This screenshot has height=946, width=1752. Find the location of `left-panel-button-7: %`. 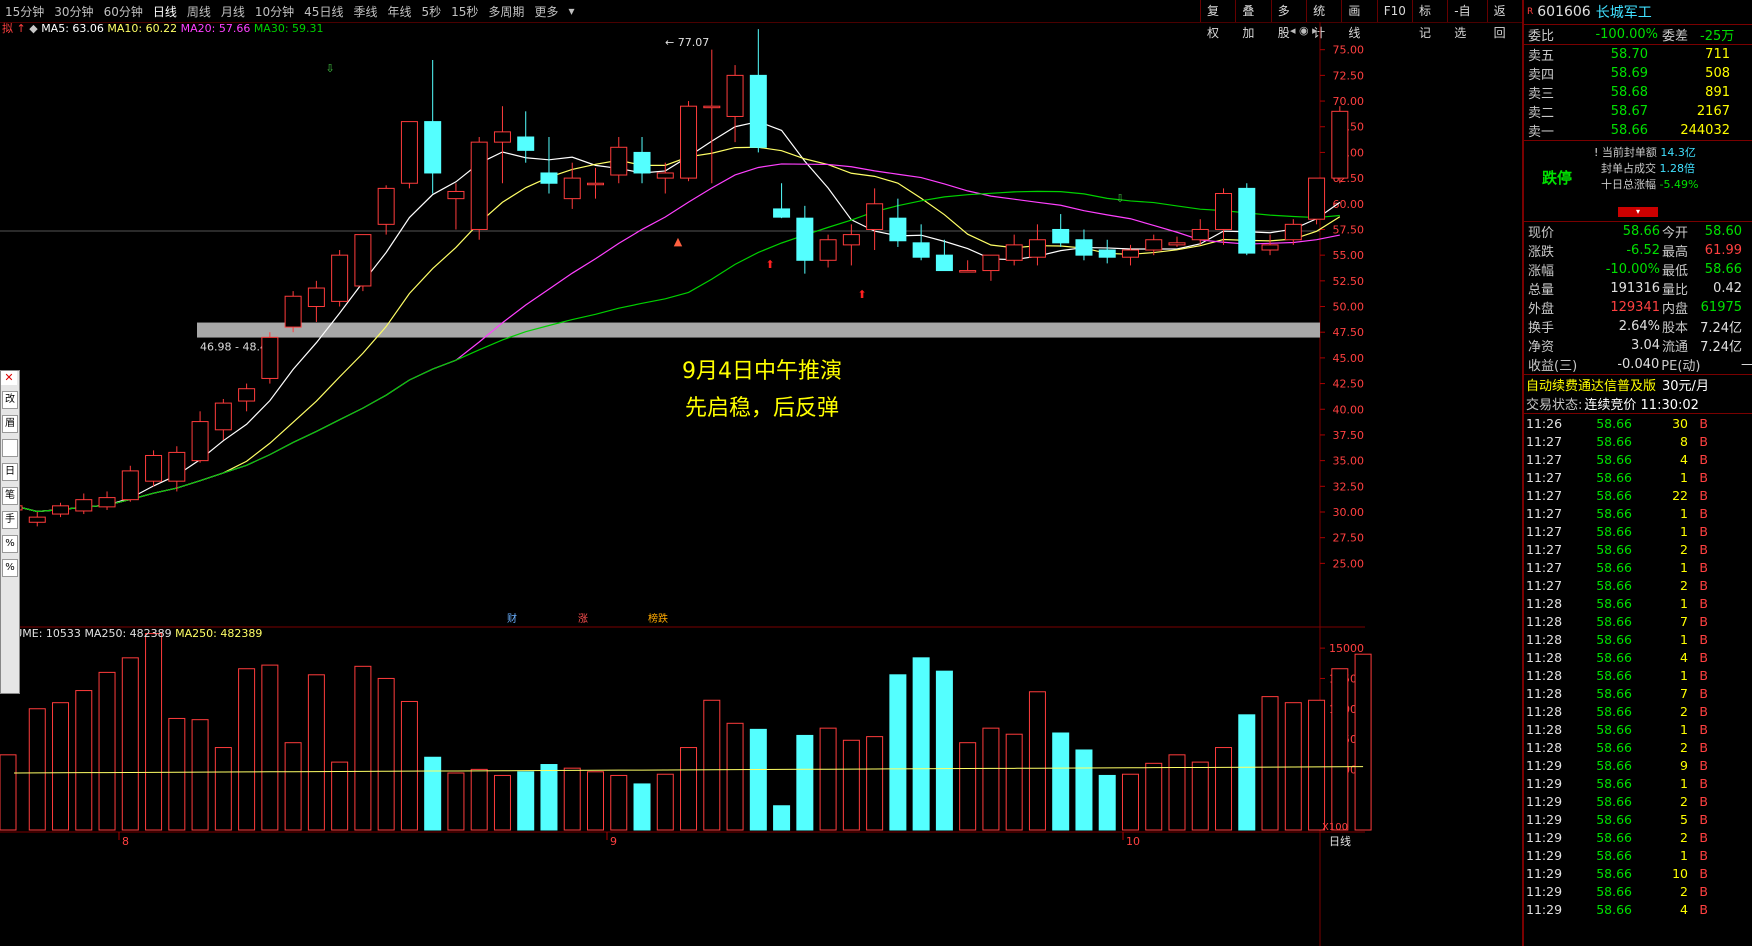

left-panel-button-7: % is located at coordinates (10, 568).